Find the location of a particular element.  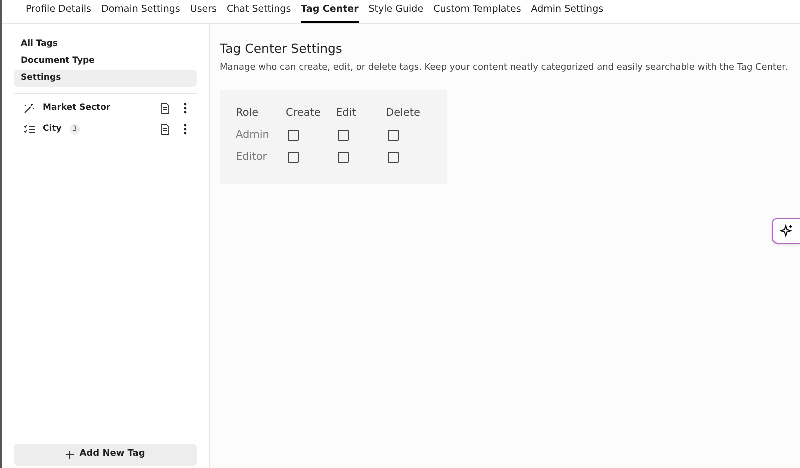

tab: Style Guide is located at coordinates (396, 12).